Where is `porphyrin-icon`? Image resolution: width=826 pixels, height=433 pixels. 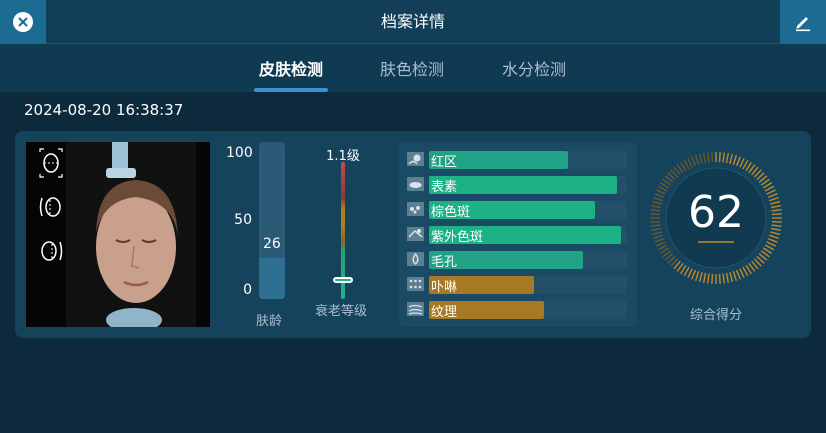 porphyrin-icon is located at coordinates (415, 284).